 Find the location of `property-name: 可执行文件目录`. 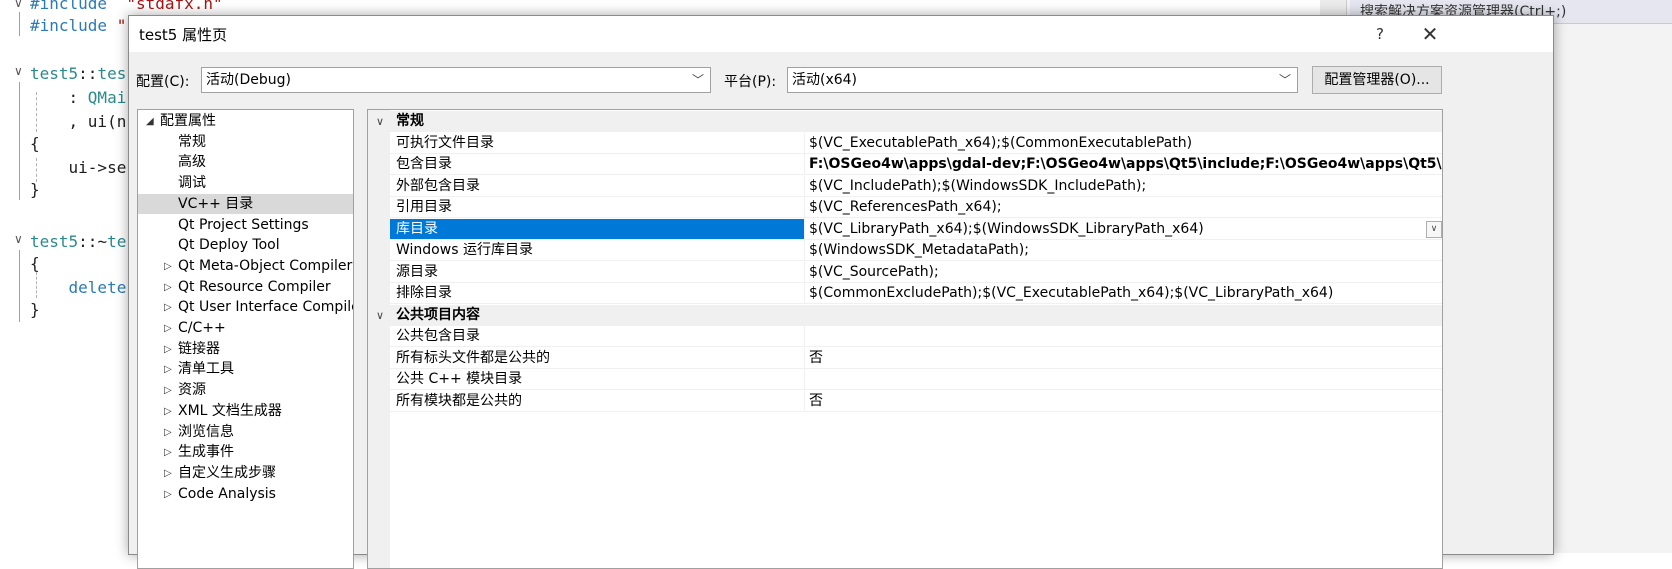

property-name: 可执行文件目录 is located at coordinates (445, 142).